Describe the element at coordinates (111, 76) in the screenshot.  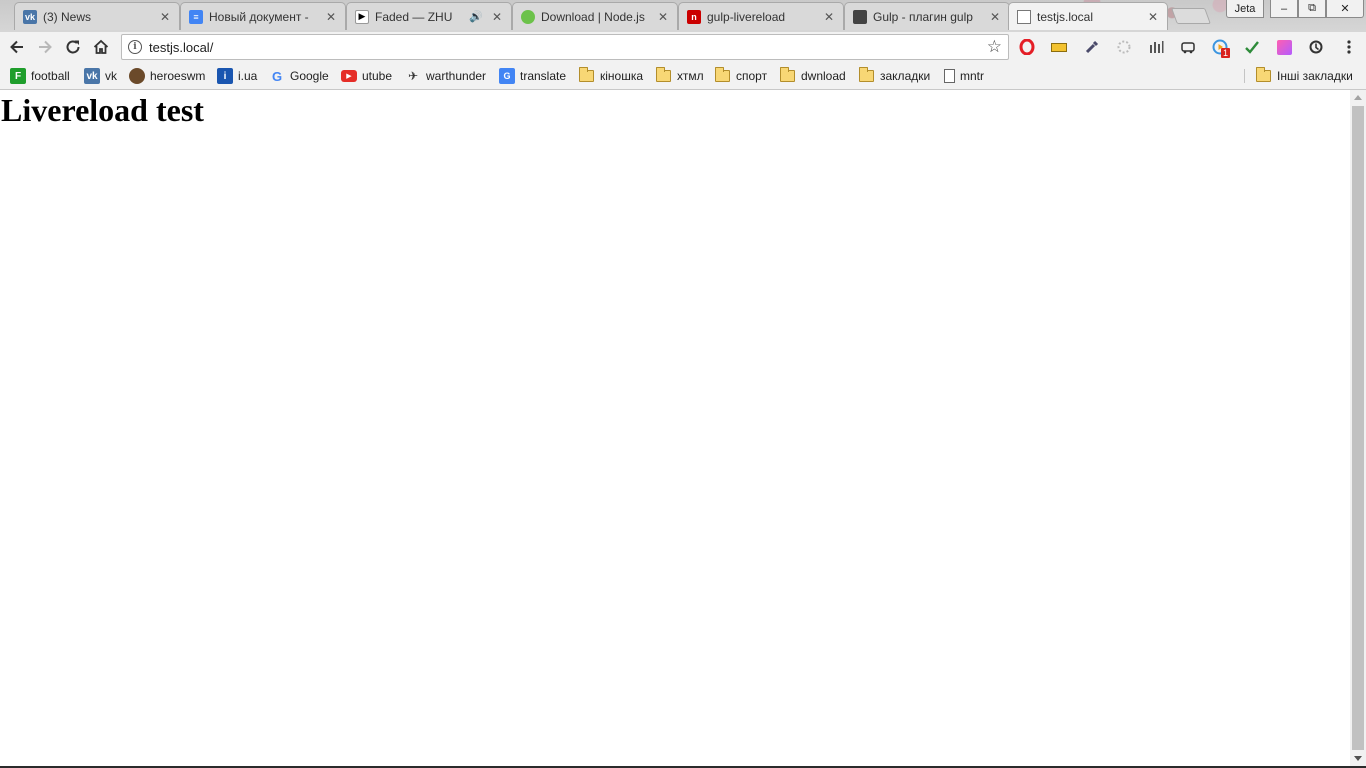
I see `bookmark-label: vk` at that location.